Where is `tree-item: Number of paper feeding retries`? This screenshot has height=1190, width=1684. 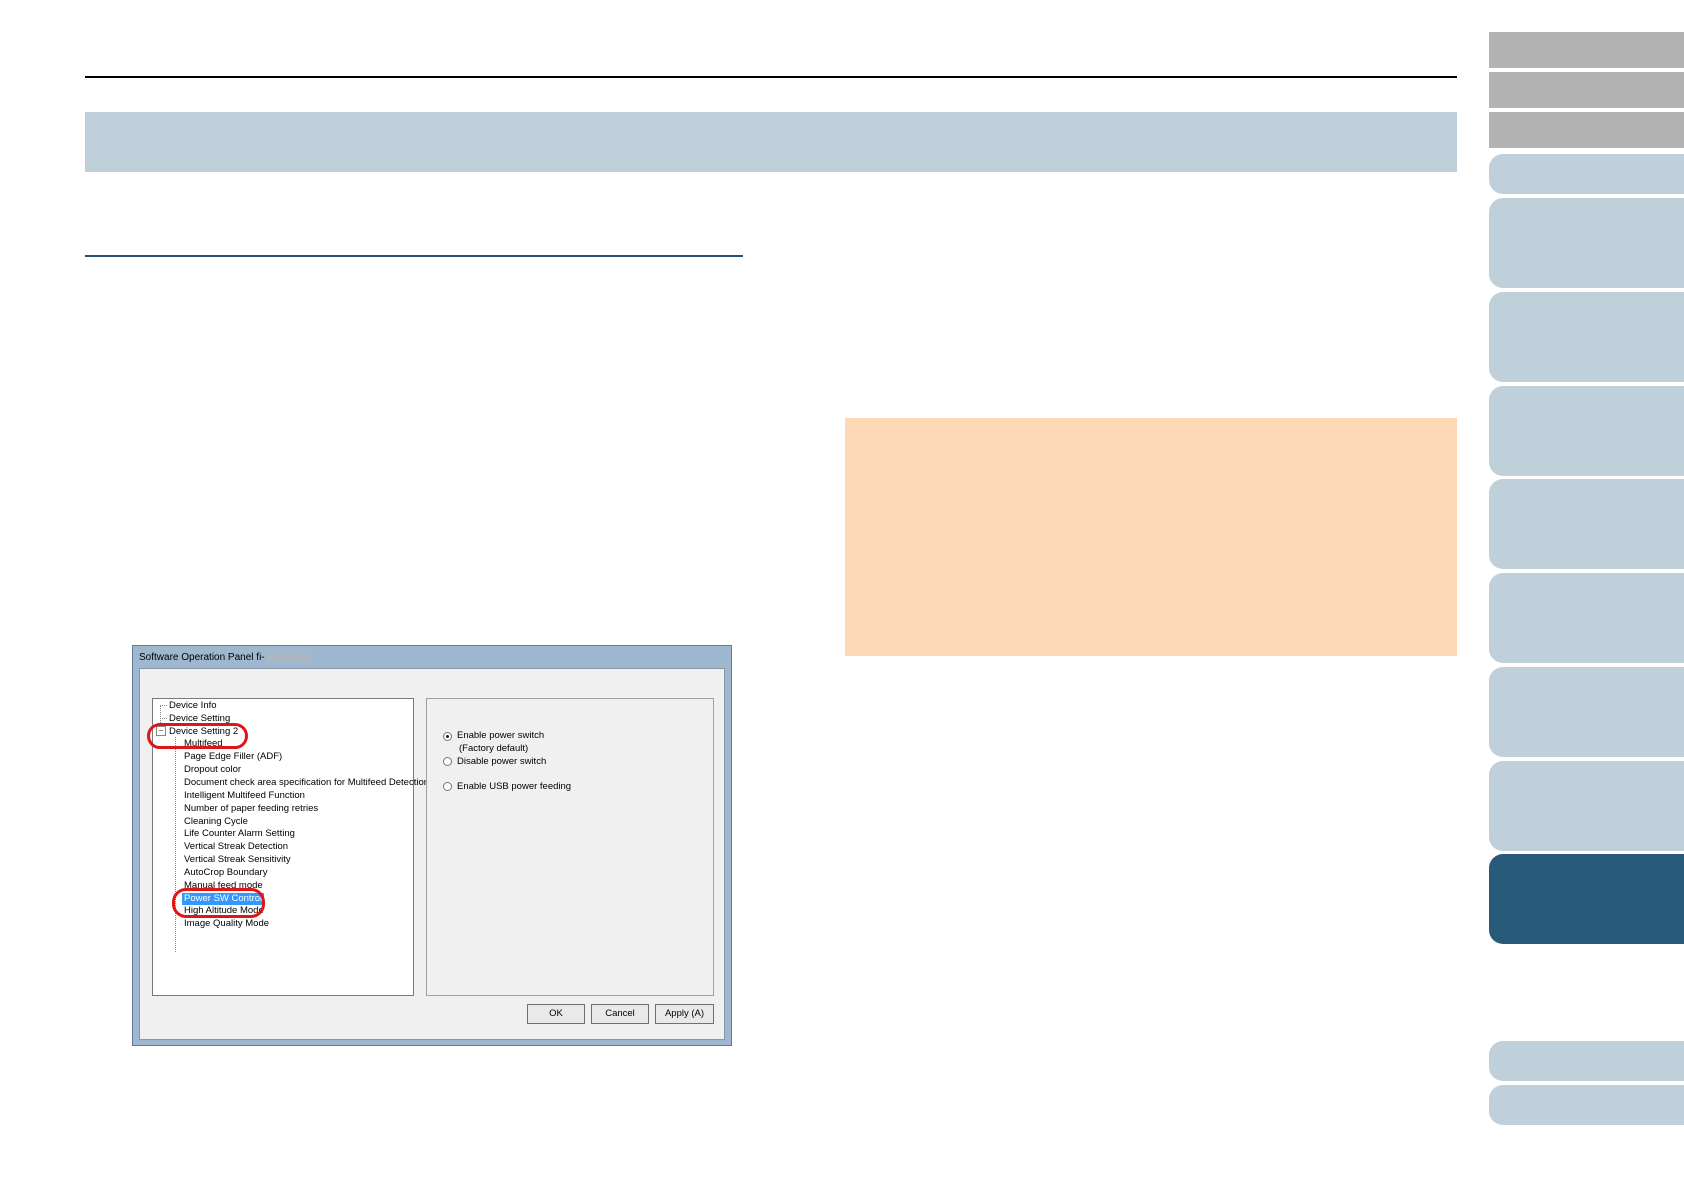 tree-item: Number of paper feeding retries is located at coordinates (251, 809).